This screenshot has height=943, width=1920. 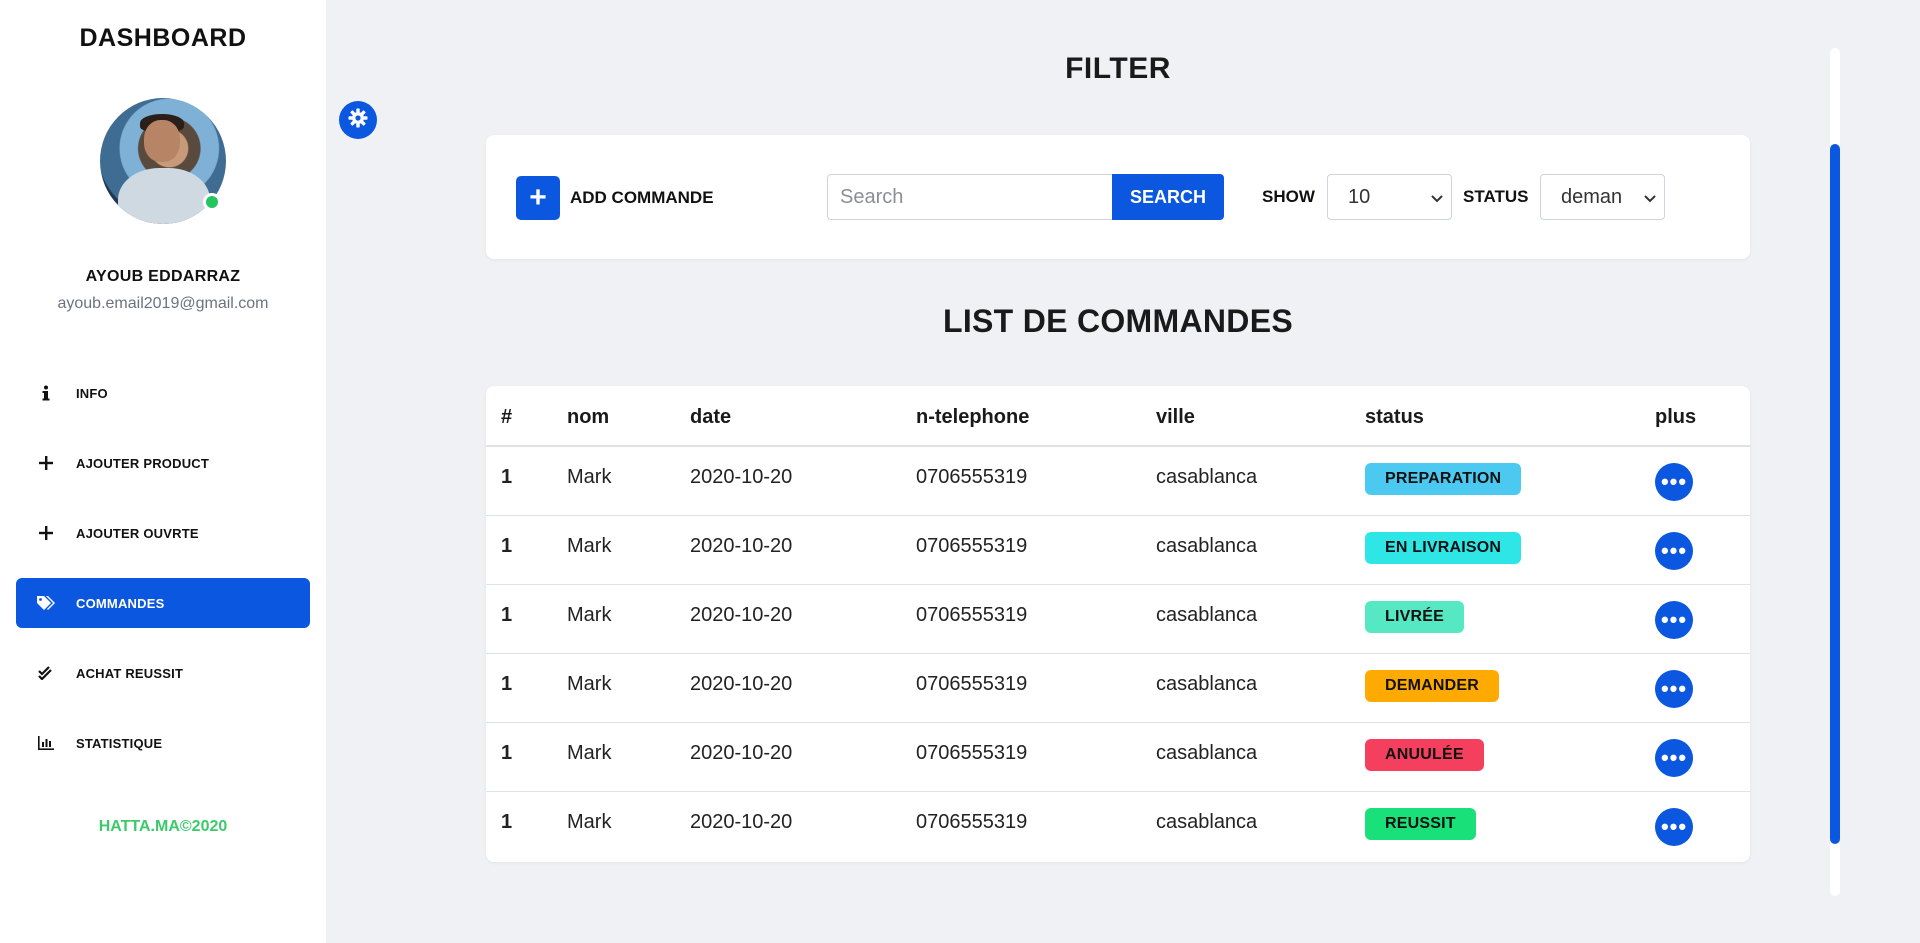 I want to click on column-header: #, so click(x=507, y=417).